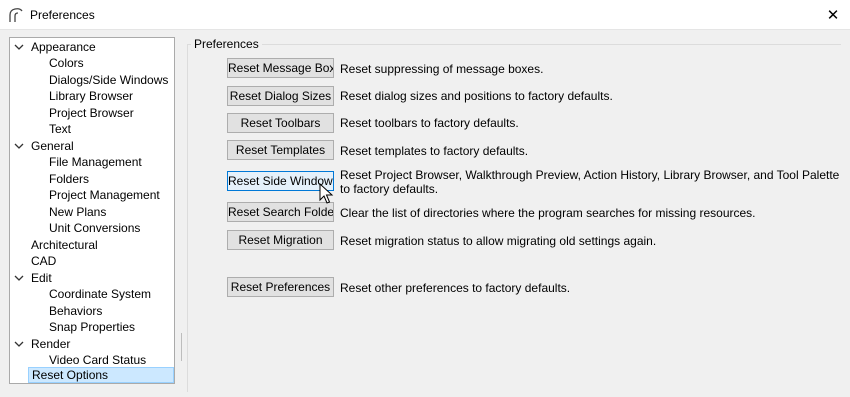 This screenshot has height=397, width=850. I want to click on tree-item-coordinate-system: Coordinate System, so click(100, 294).